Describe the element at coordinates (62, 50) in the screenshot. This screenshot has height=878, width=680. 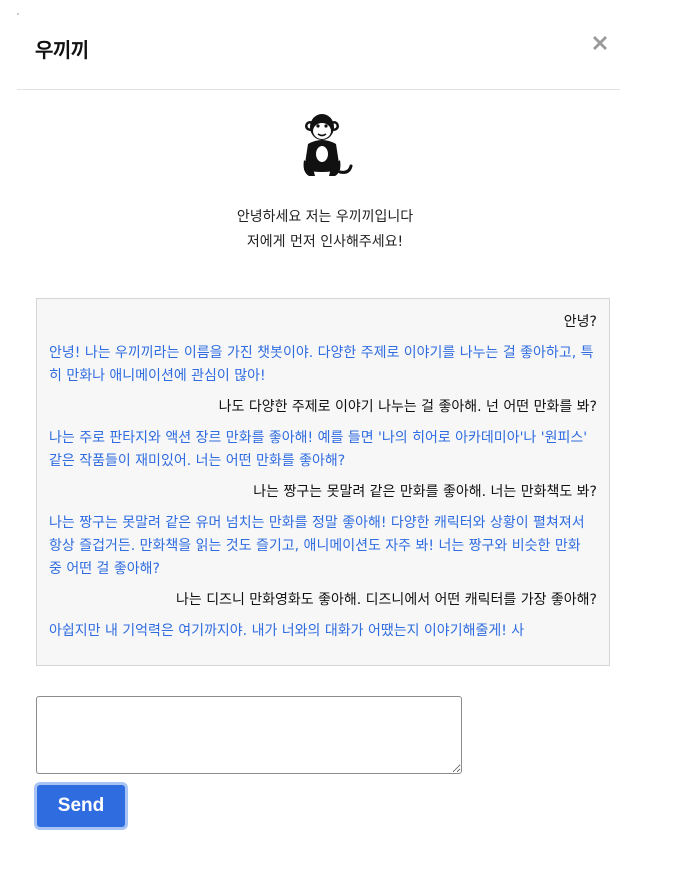
I see `dialog-title: 우끼끼` at that location.